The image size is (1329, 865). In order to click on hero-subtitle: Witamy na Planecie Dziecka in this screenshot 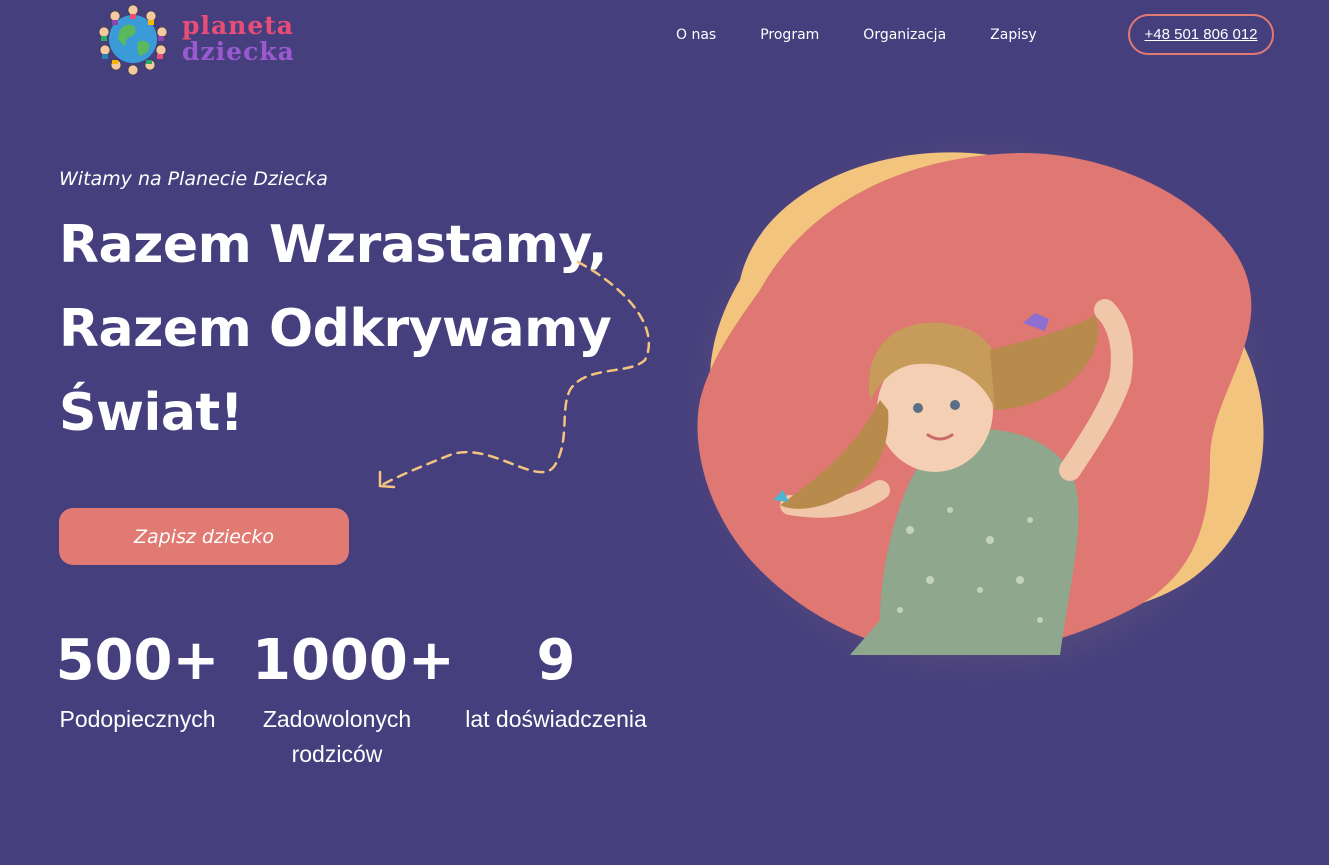, I will do `click(193, 179)`.